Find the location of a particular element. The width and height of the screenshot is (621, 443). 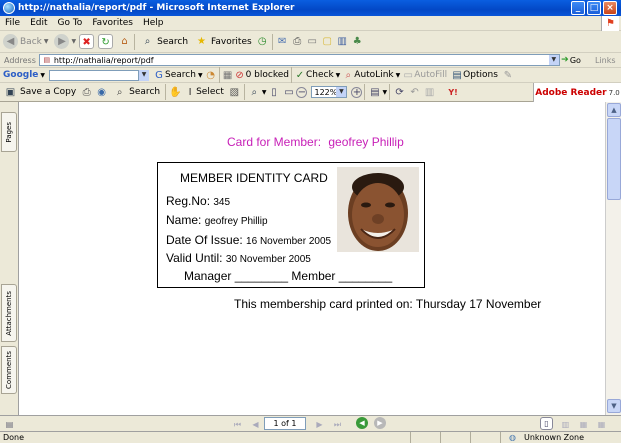

name-label: Name: is located at coordinates (184, 220).